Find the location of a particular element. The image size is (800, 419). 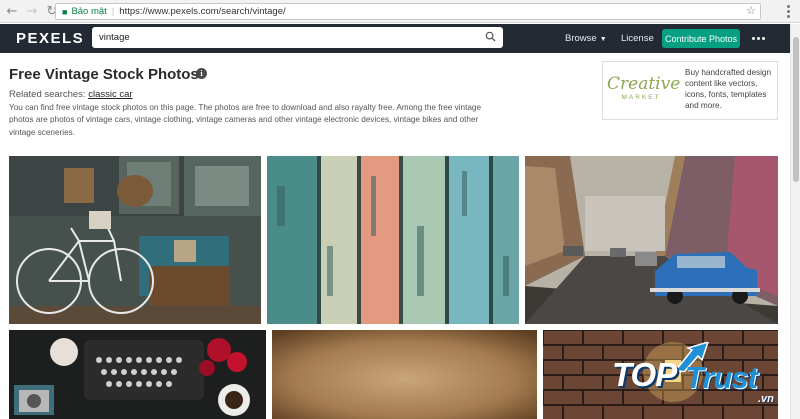

related-link-classic-car: classic car is located at coordinates (110, 94).